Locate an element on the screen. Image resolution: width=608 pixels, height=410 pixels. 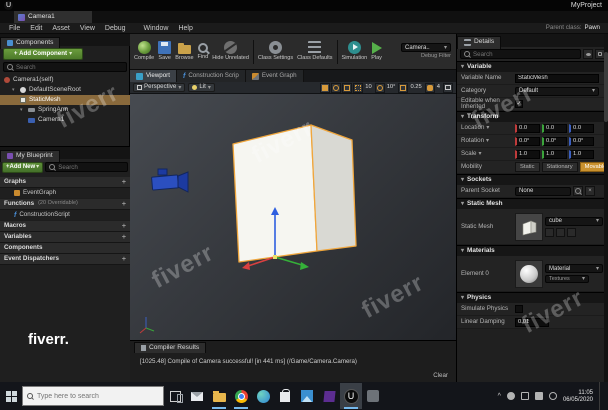
section-materials: ▾ Materials is located at coordinates (532, 251).